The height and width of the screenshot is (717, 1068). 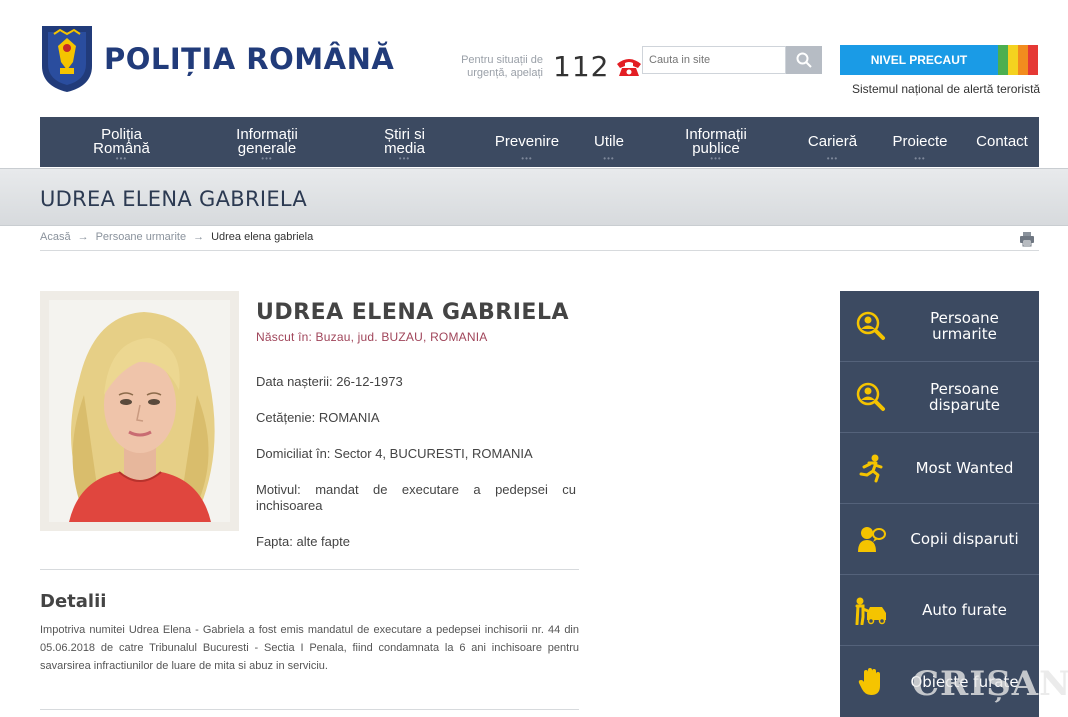 What do you see at coordinates (964, 405) in the screenshot?
I see `sidebar-item-label: disparute` at bounding box center [964, 405].